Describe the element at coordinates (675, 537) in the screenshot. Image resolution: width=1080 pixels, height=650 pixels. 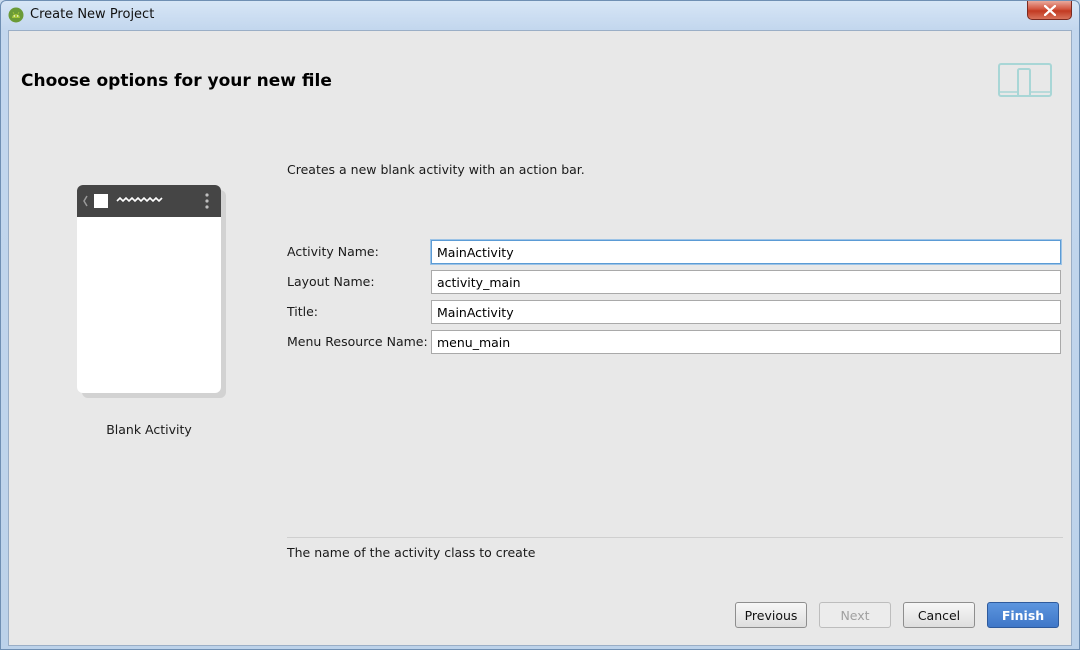
I see `help-separator` at that location.